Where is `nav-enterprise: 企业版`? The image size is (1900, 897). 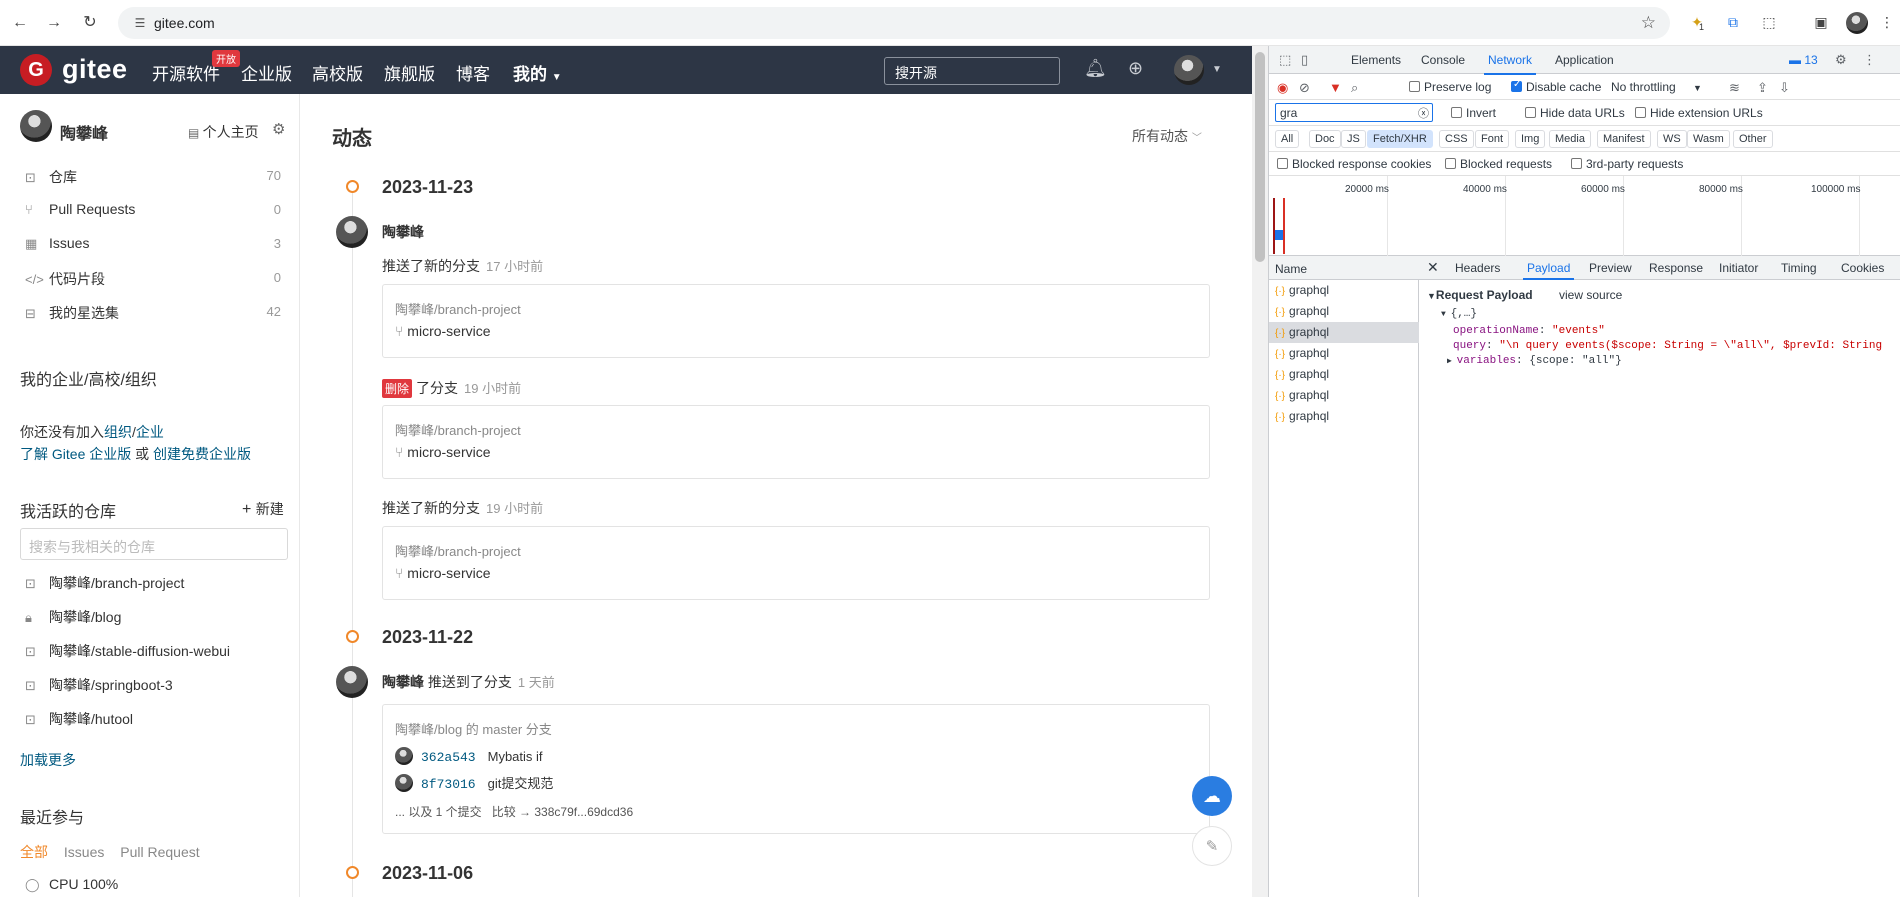
nav-enterprise: 企业版 is located at coordinates (266, 72).